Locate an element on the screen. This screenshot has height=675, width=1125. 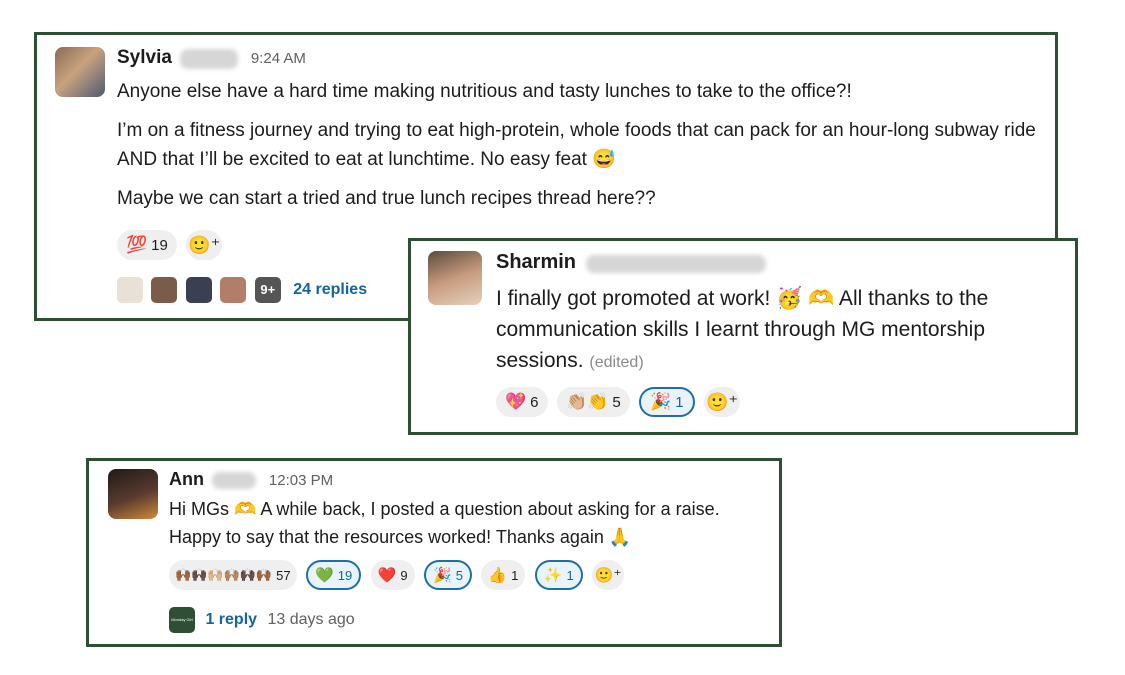
reactions-bar: 🙌🏾🙌🏿🙌🏼🙌🏽🙌🏿🙌🏾 57 💚 19 ❤️ 9 🎉 5 👍 1 ✨ 1 🙂⁺ is located at coordinates (397, 575).